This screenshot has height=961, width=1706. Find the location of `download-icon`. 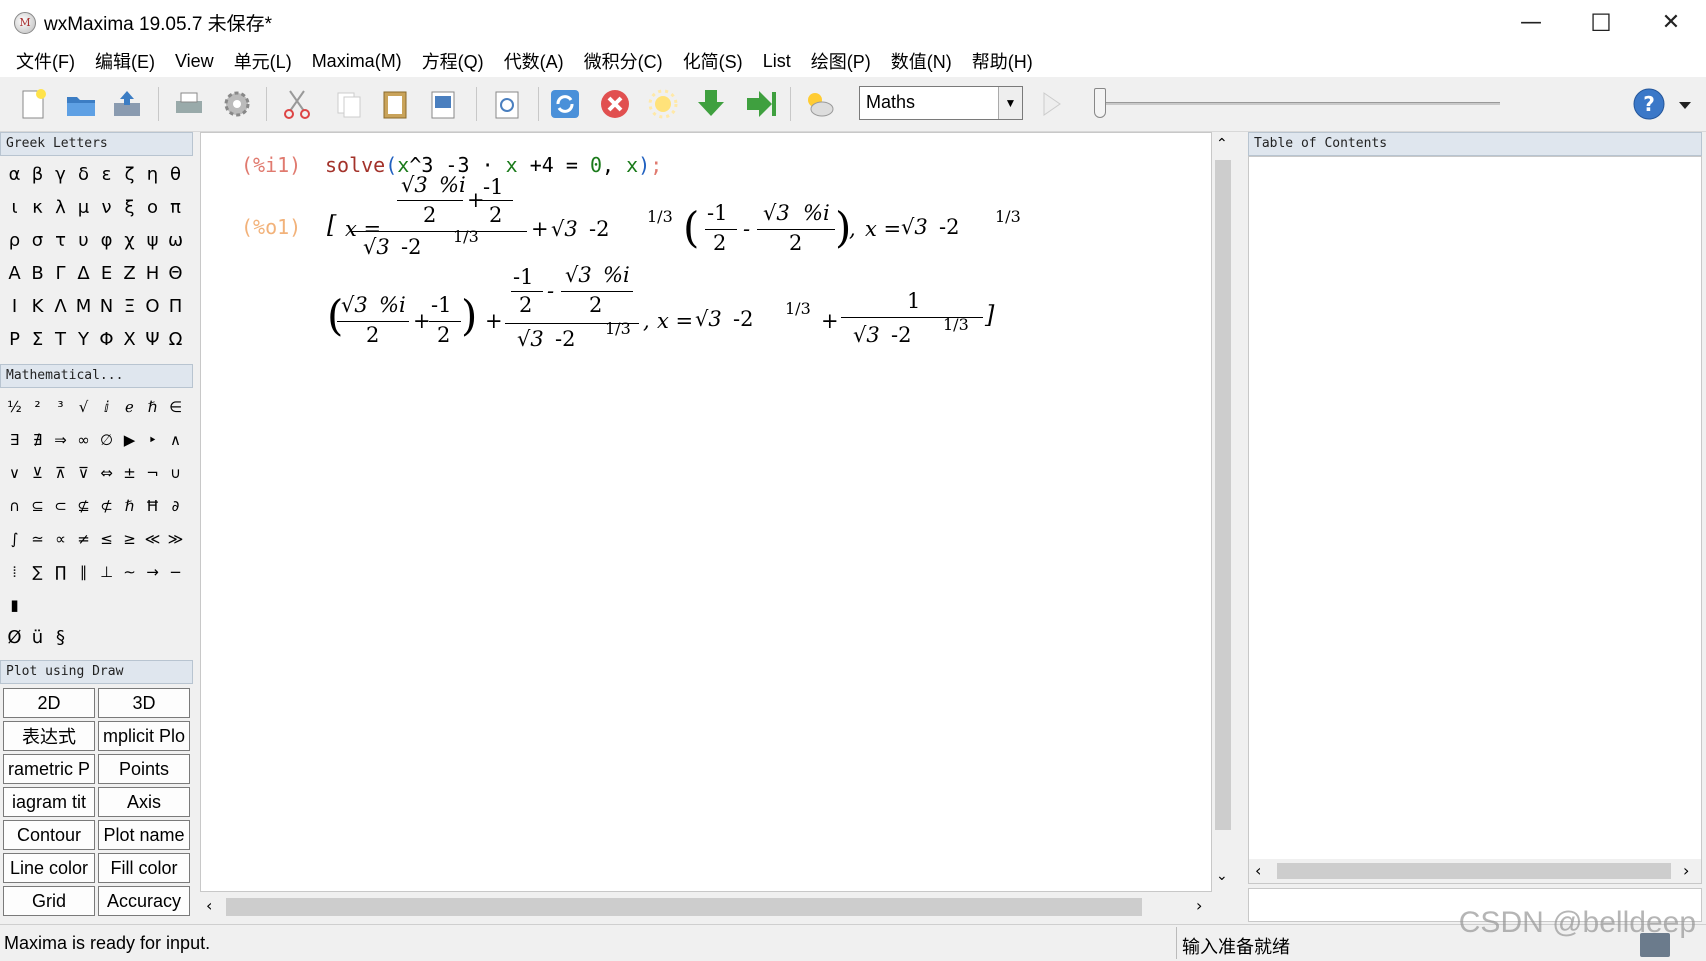

download-icon is located at coordinates (711, 104).